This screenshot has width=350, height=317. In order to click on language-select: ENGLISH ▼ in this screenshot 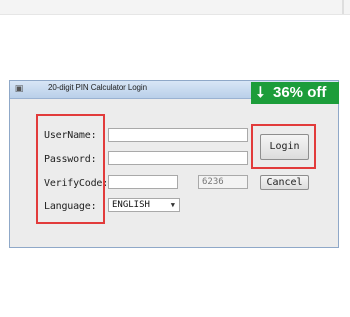, I will do `click(144, 205)`.